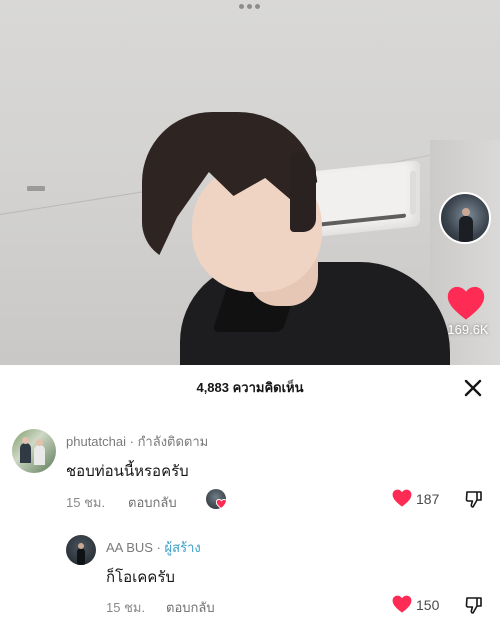  Describe the element at coordinates (81, 550) in the screenshot. I see `creator-reply-avatar` at that location.